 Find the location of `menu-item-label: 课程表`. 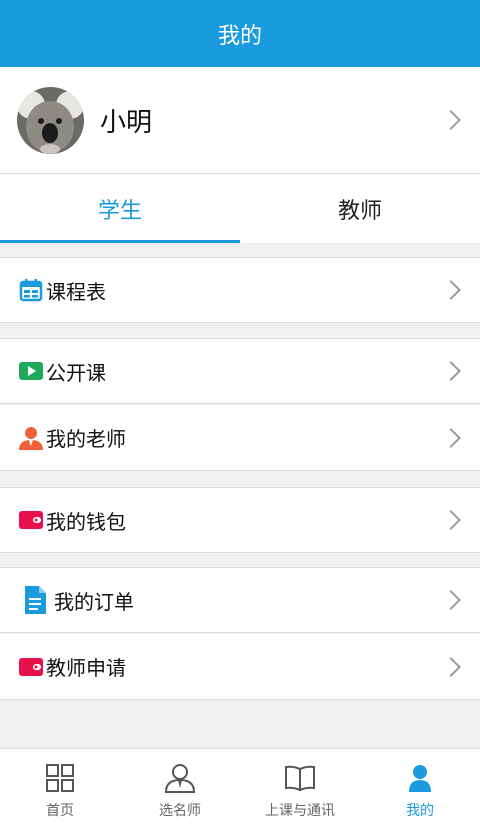

menu-item-label: 课程表 is located at coordinates (76, 291).